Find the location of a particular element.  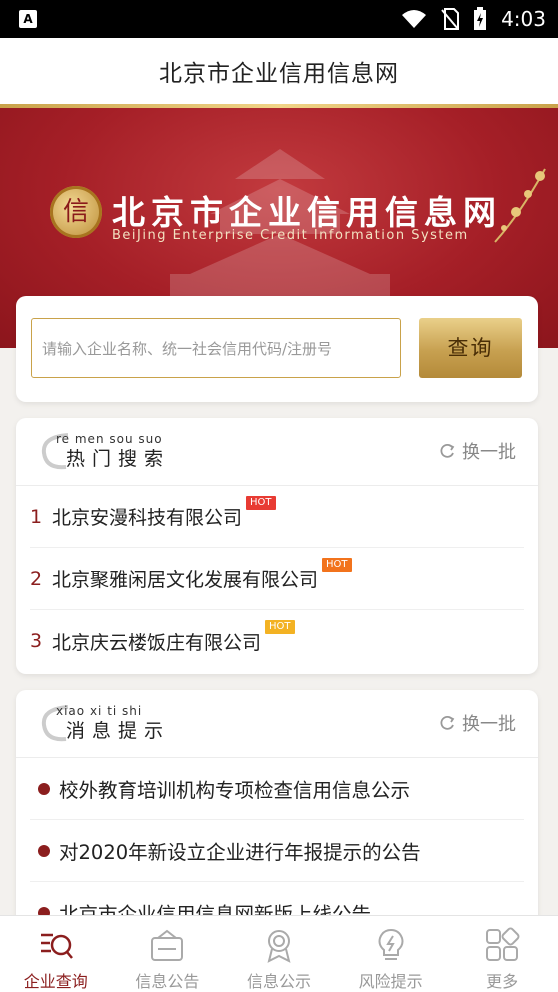

hot-search-item: 2 北京聚雅闲居文化发展有限公司 HOT is located at coordinates (277, 579).